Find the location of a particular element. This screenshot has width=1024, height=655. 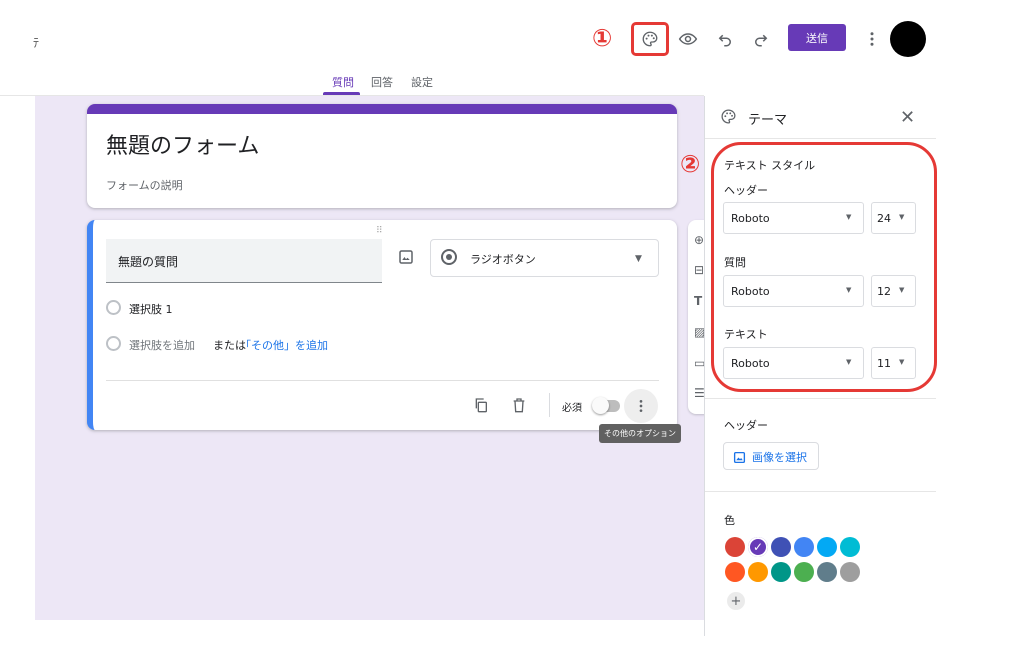

trash-icon is located at coordinates (519, 405).